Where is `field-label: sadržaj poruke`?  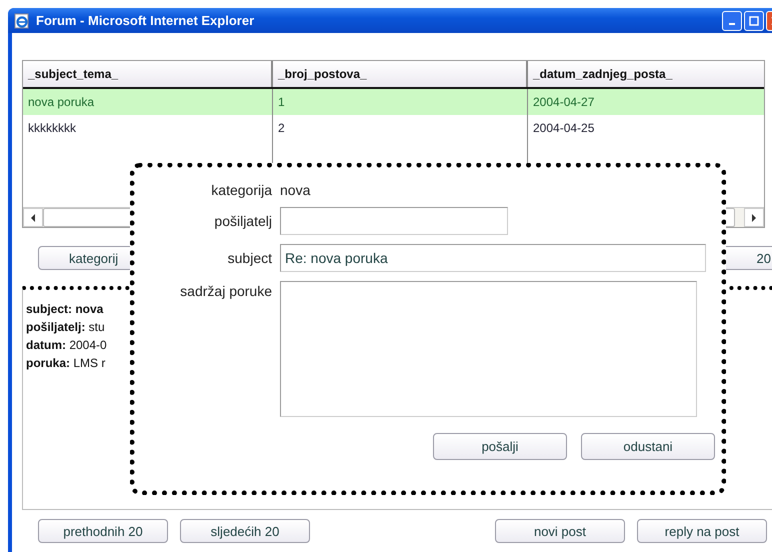 field-label: sadržaj poruke is located at coordinates (226, 291).